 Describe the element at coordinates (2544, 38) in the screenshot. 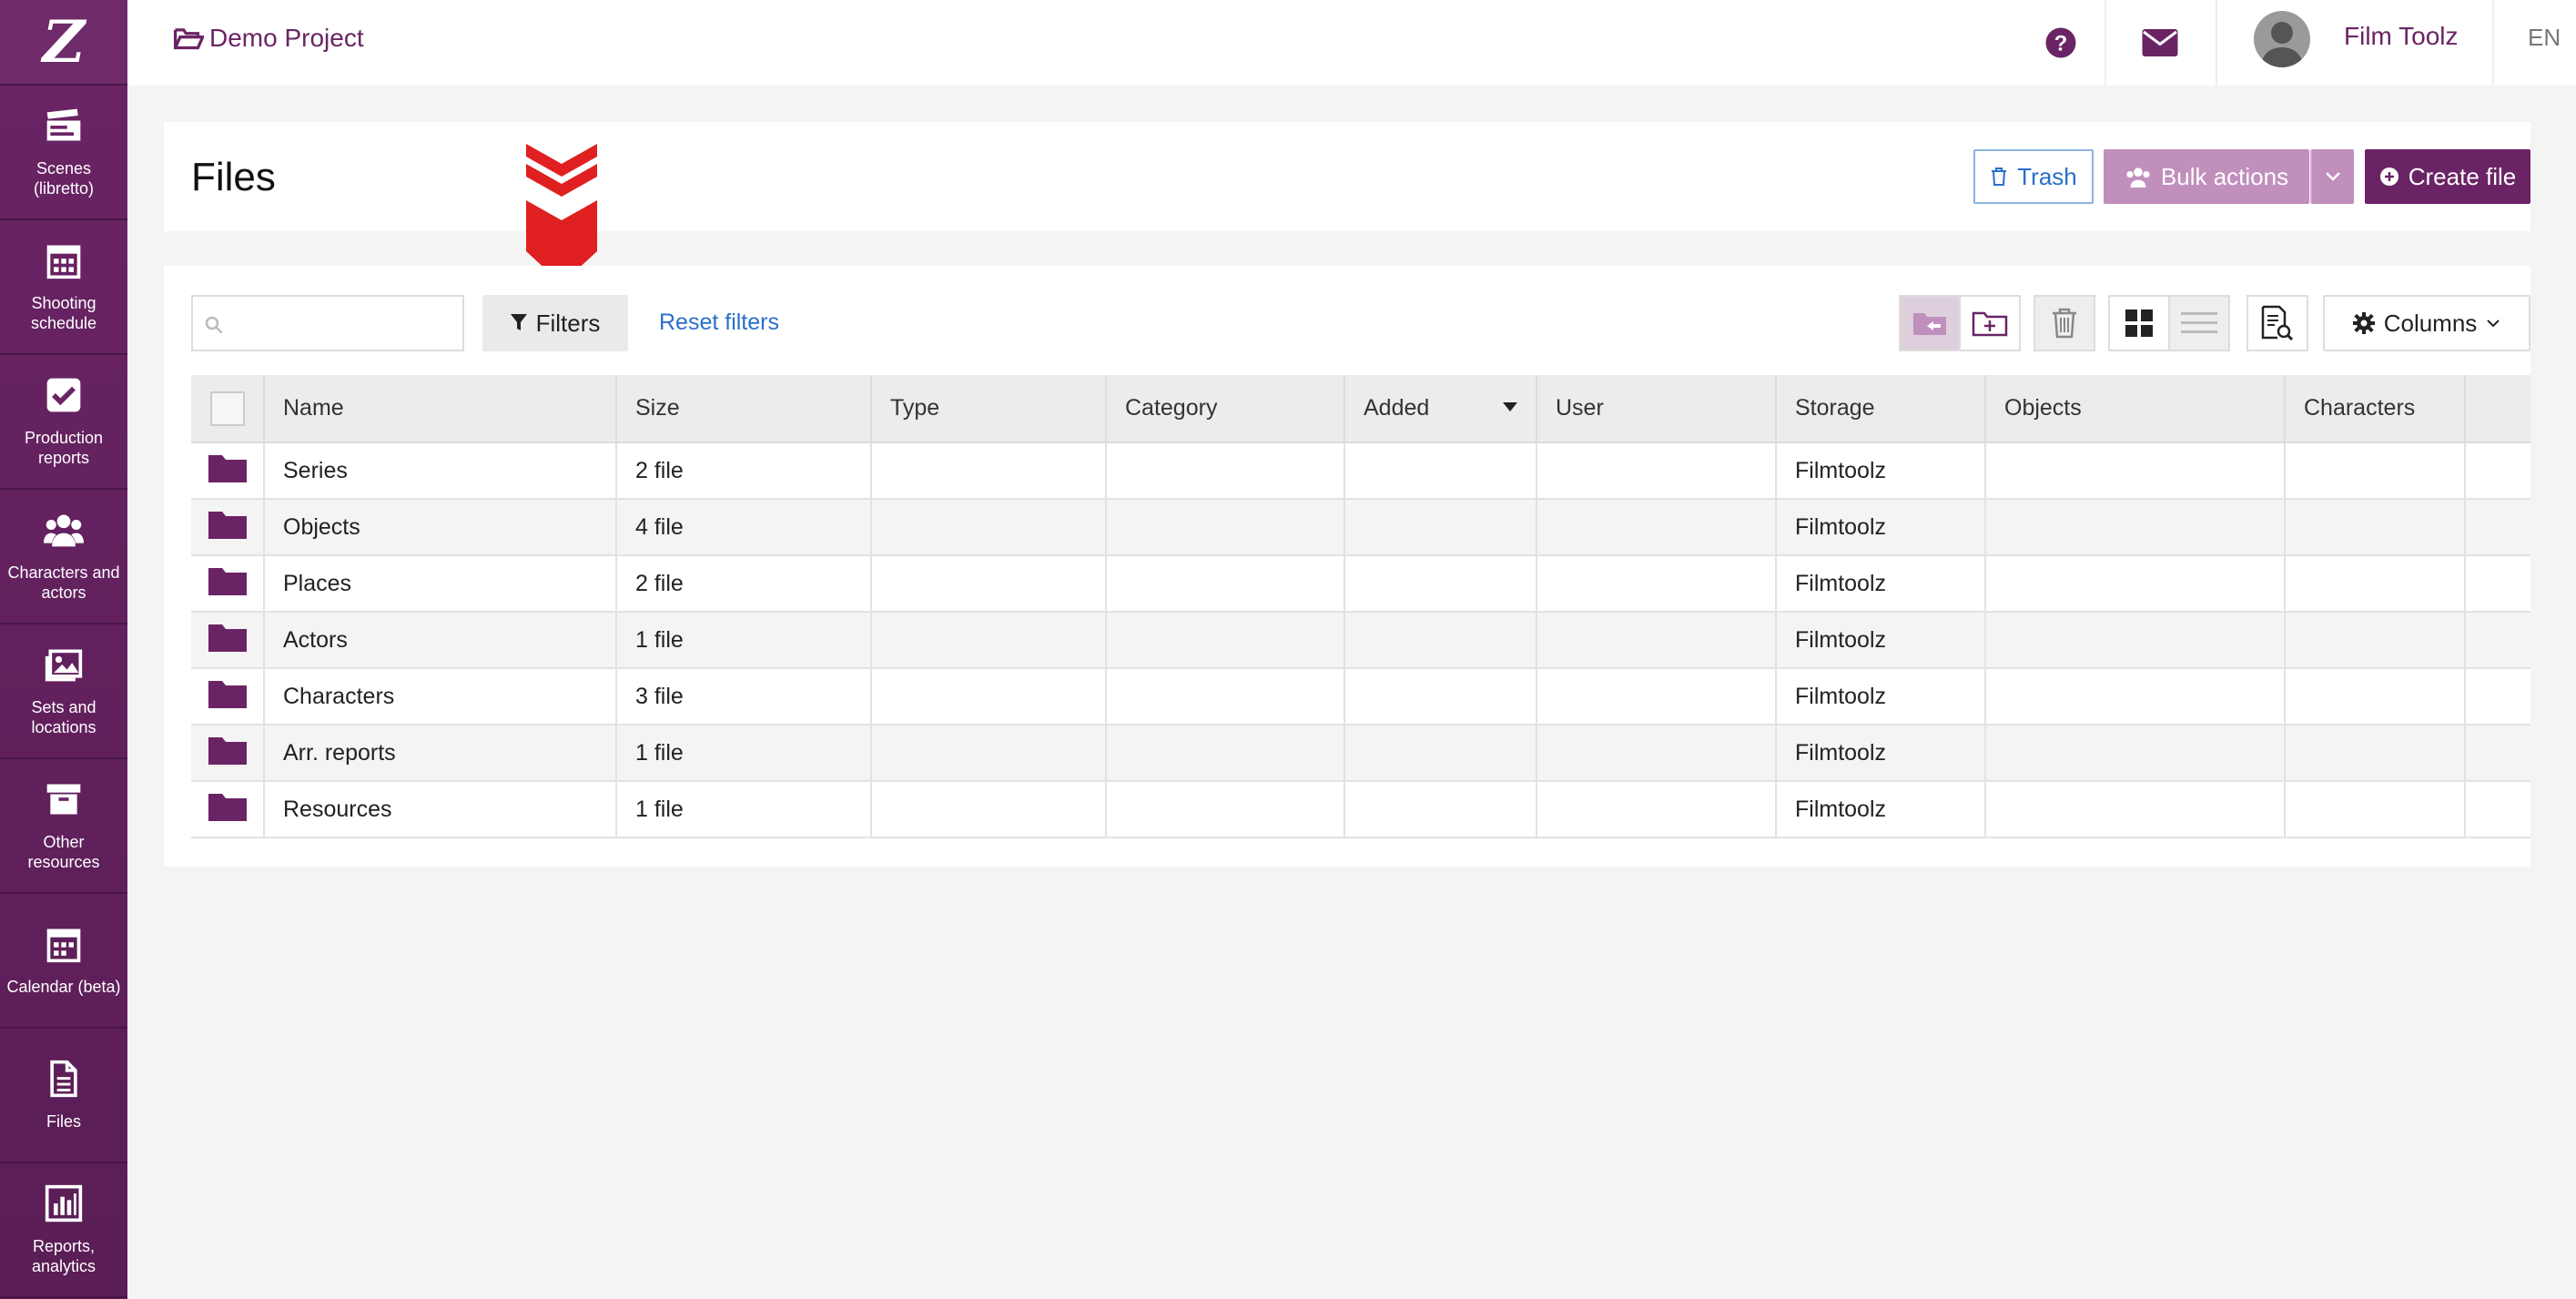

I see `language-switch: EN` at that location.